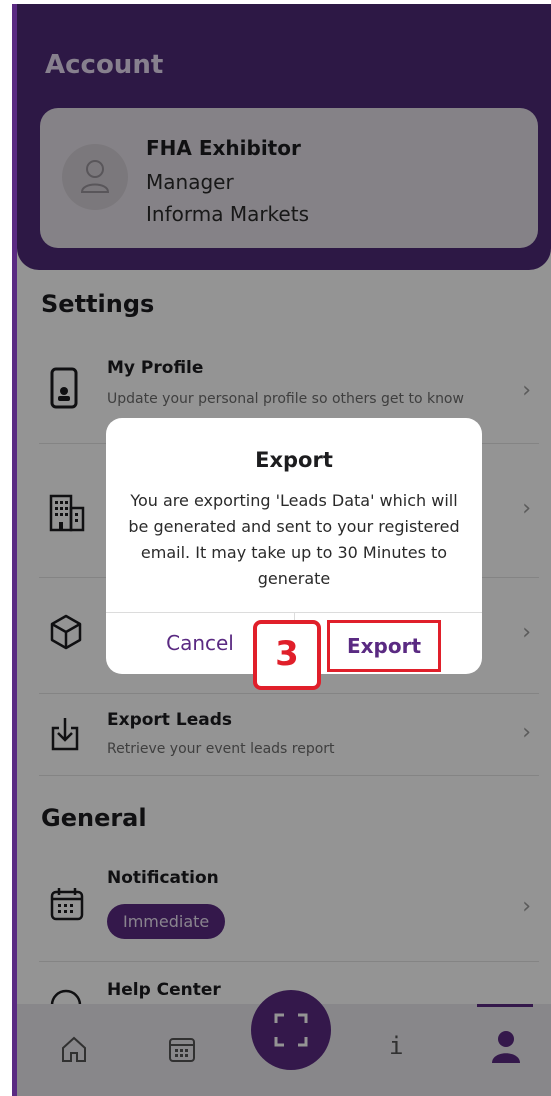 This screenshot has width=551, height=1096. What do you see at coordinates (294, 460) in the screenshot?
I see `dialog-title: Export` at bounding box center [294, 460].